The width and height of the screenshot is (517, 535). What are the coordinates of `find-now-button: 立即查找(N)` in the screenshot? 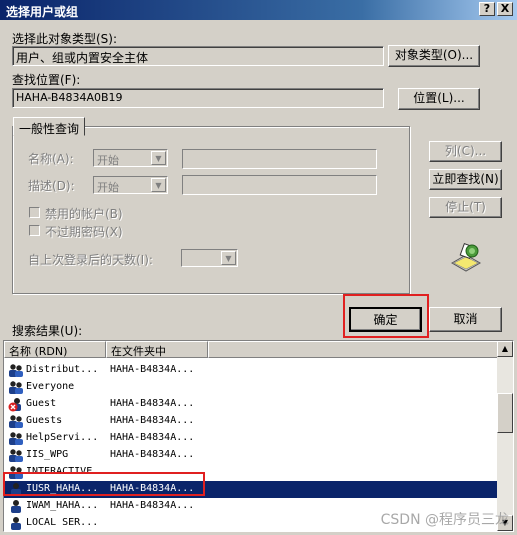 It's located at (465, 179).